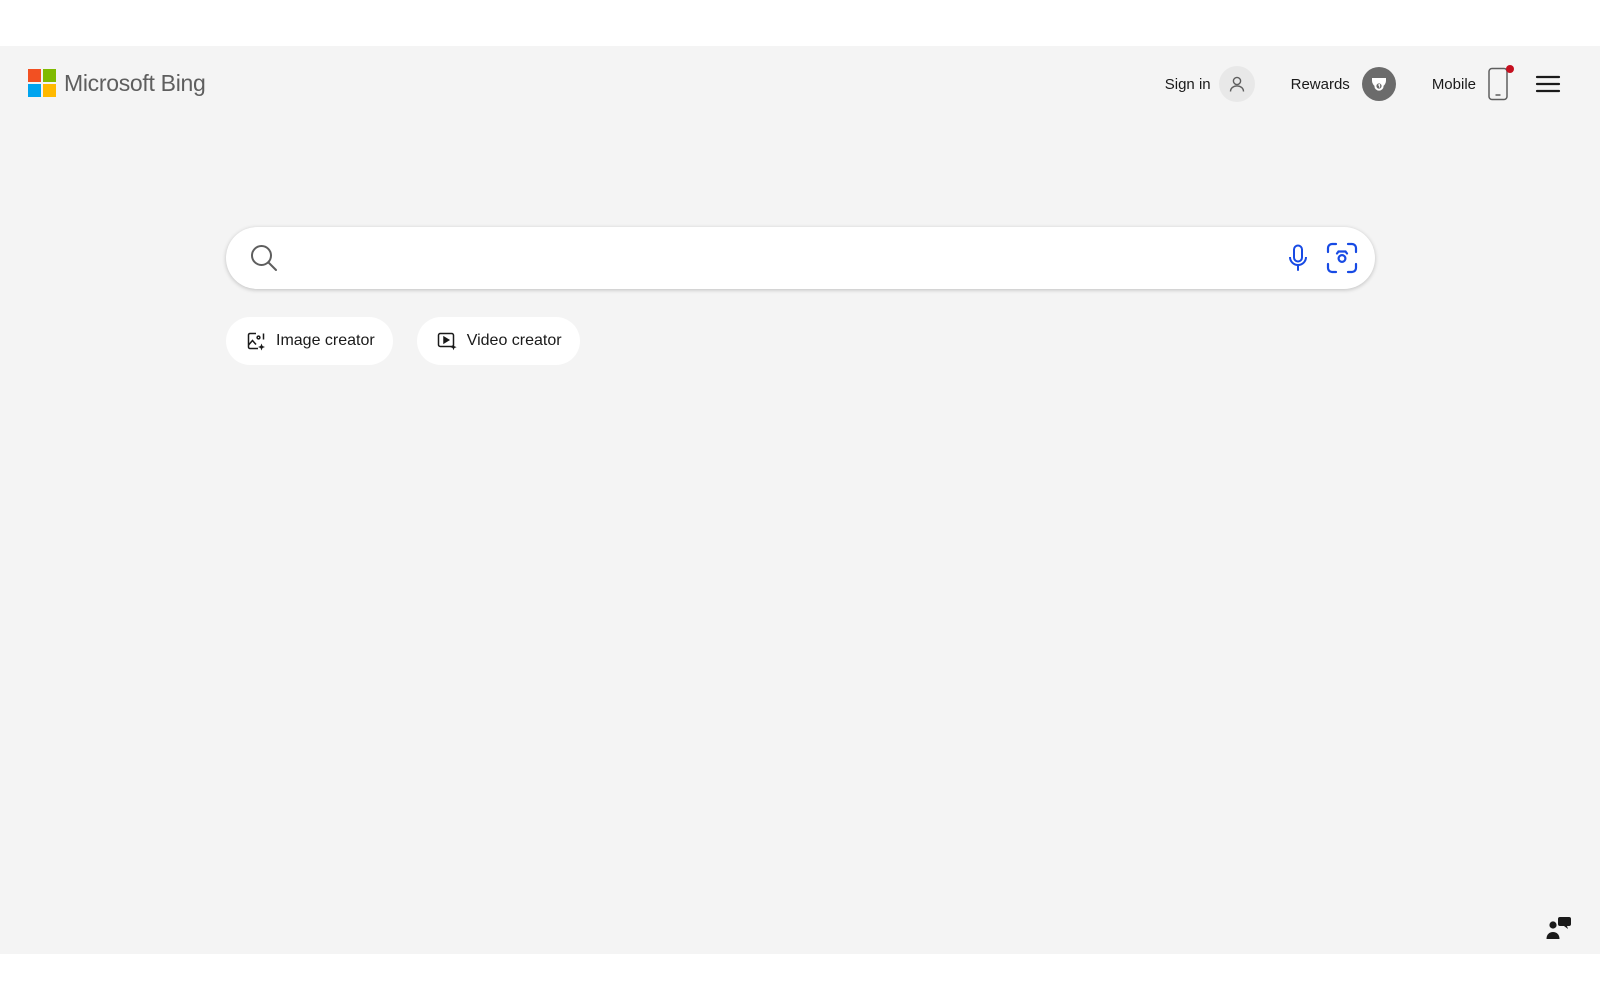 The width and height of the screenshot is (1600, 1000). Describe the element at coordinates (256, 341) in the screenshot. I see `image-creator-icon` at that location.